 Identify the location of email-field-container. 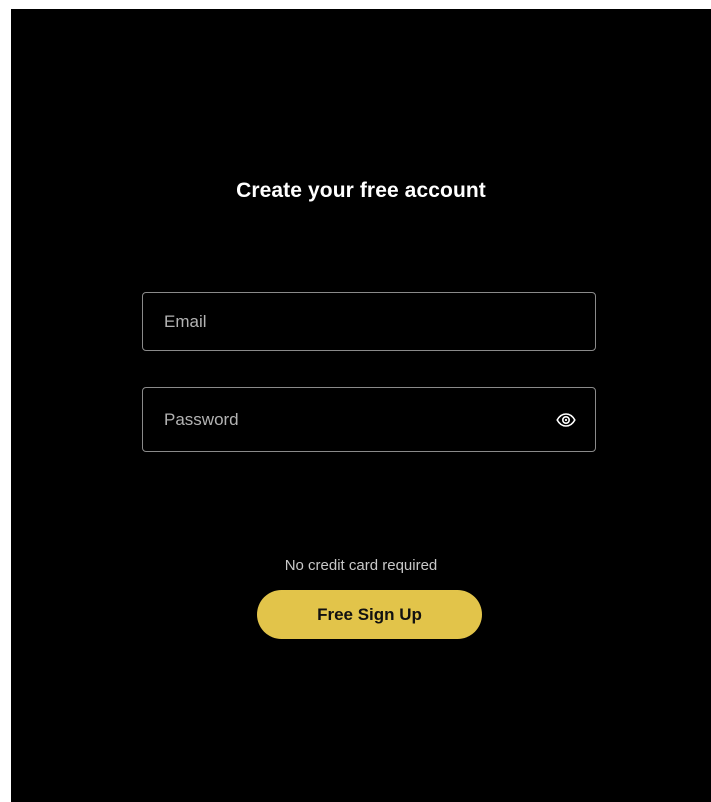
(369, 321).